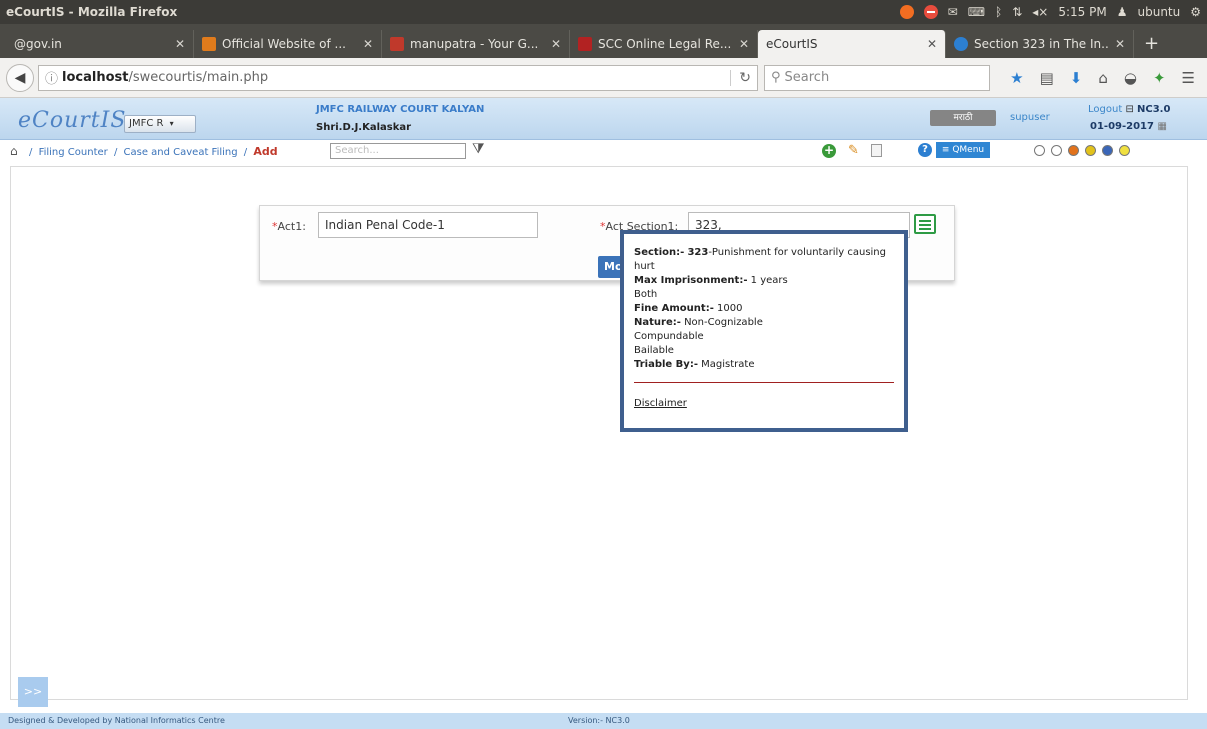  I want to click on act-input: Indian Penal Code-1, so click(428, 225).